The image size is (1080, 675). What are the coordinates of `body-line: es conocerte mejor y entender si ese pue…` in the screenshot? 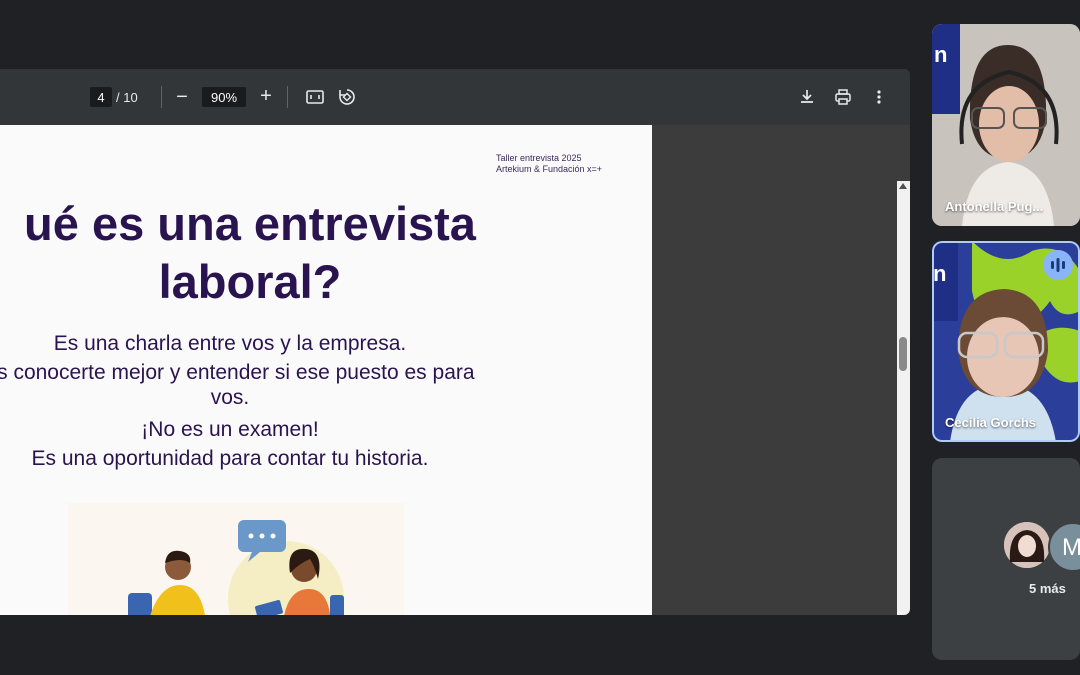 It's located at (237, 372).